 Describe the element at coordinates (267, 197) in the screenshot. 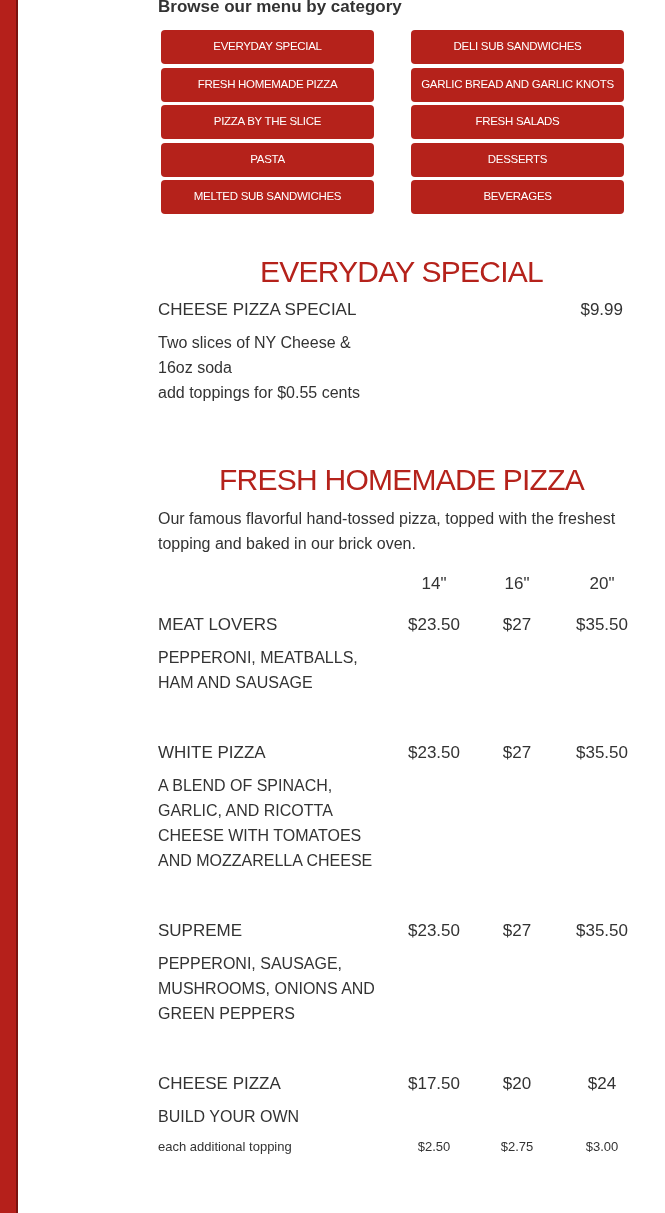

I see `category-button: MELTED SUB SANDWICHES` at that location.